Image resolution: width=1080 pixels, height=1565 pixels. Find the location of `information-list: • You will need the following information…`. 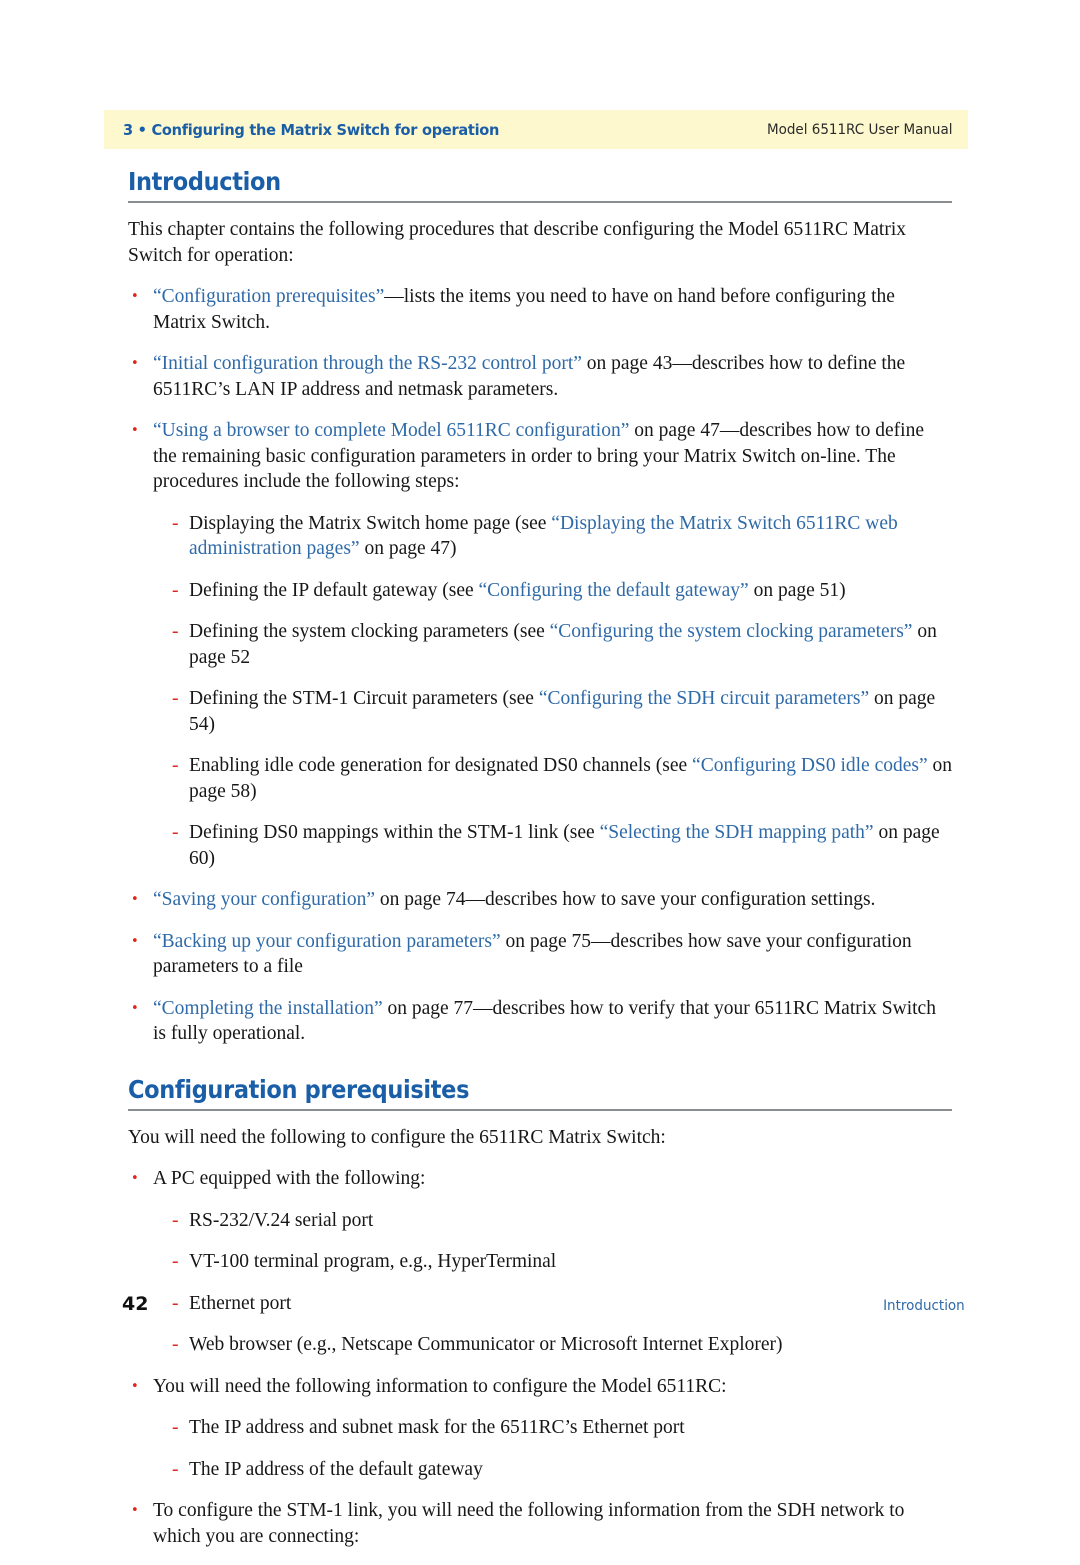

information-list: • You will need the following information… is located at coordinates (540, 1387).